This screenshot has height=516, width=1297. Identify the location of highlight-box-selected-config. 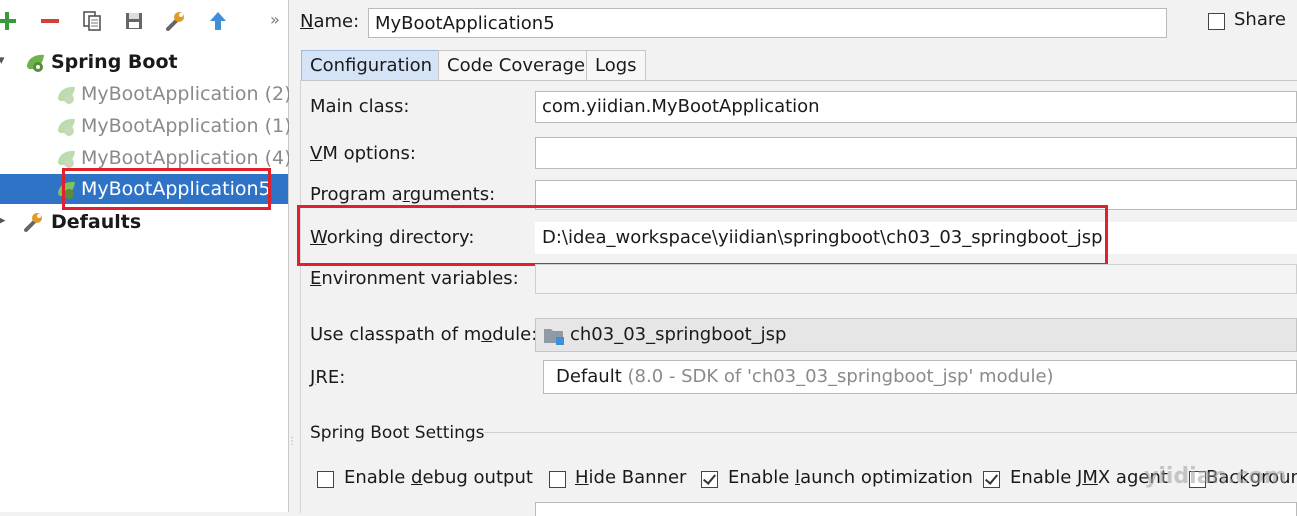
(166, 189).